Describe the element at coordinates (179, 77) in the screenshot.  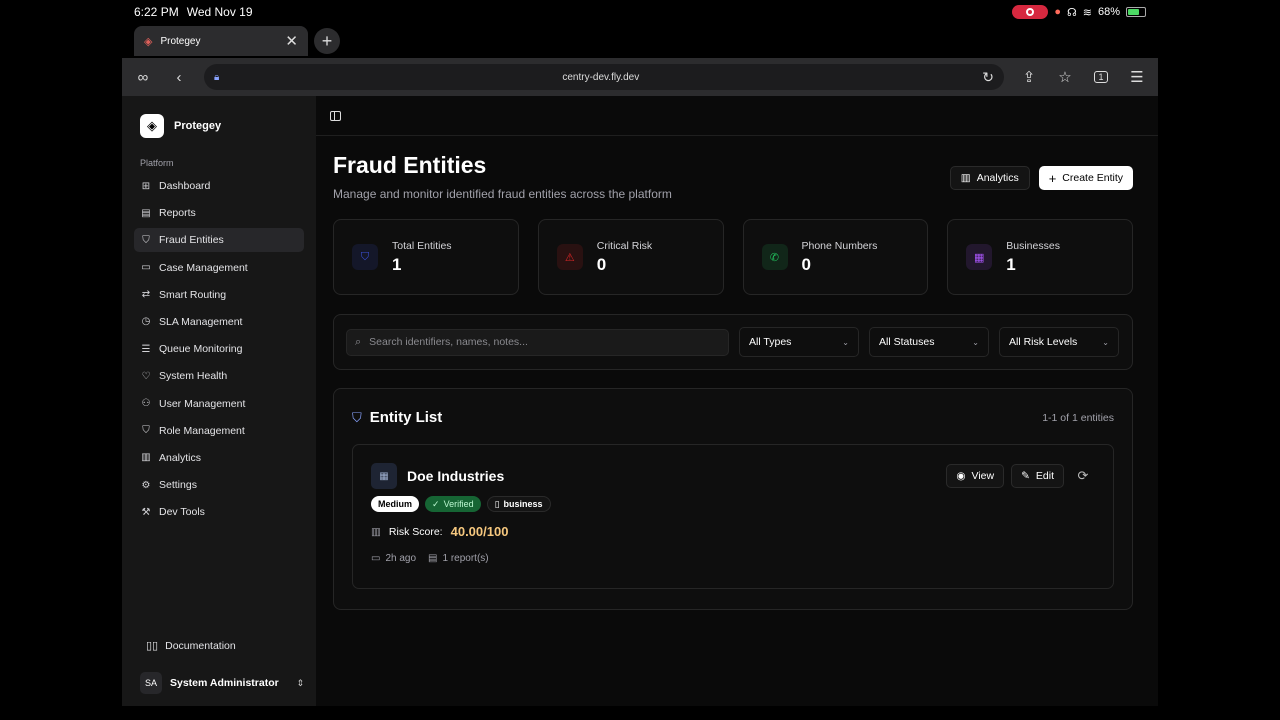
I see `back-button: ‹` at that location.